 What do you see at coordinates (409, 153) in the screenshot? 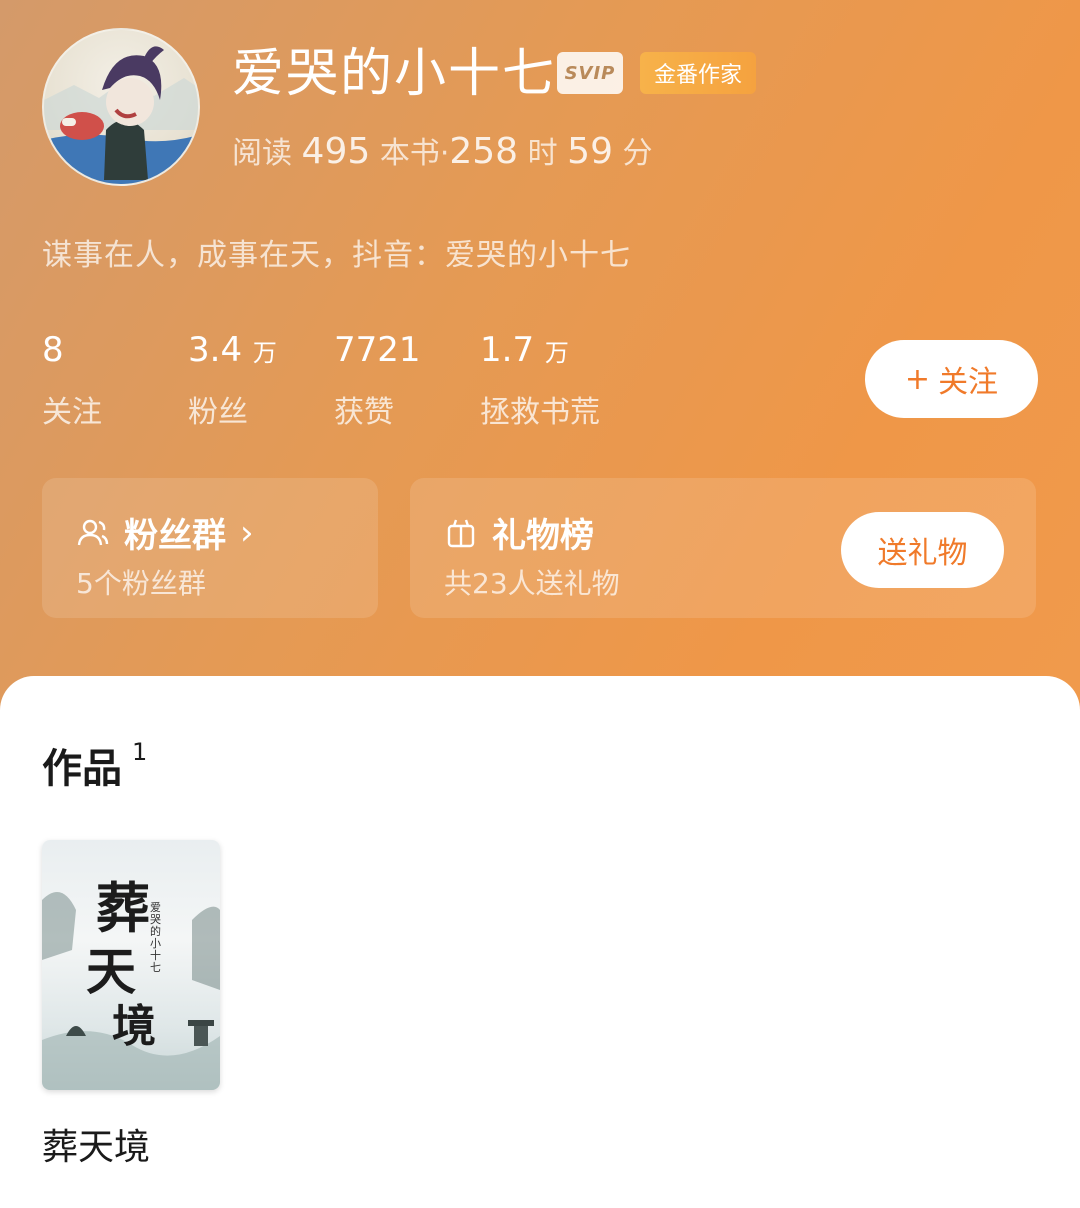
I see `books-unit: 本书` at bounding box center [409, 153].